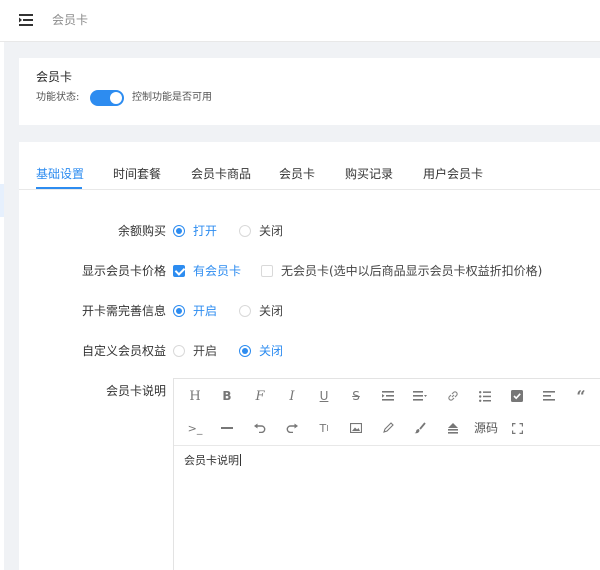 The height and width of the screenshot is (570, 600). What do you see at coordinates (26, 20) in the screenshot?
I see `menu-toggle-icon` at bounding box center [26, 20].